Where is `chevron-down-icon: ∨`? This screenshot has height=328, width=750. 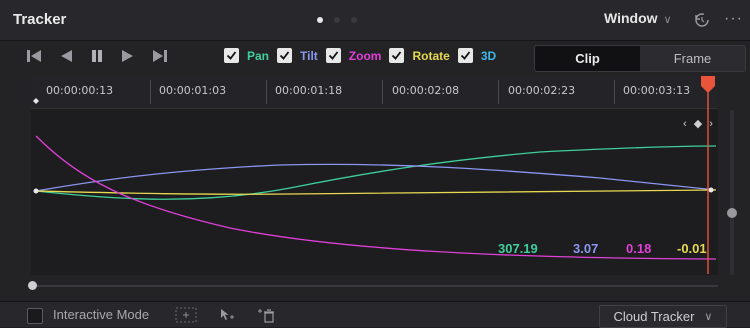
chevron-down-icon: ∨ is located at coordinates (708, 317).